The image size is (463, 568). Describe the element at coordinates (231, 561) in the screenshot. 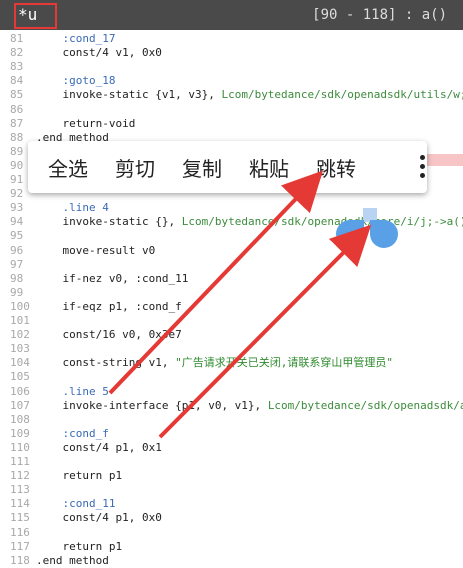

I see `code-line: 118 .end method` at that location.